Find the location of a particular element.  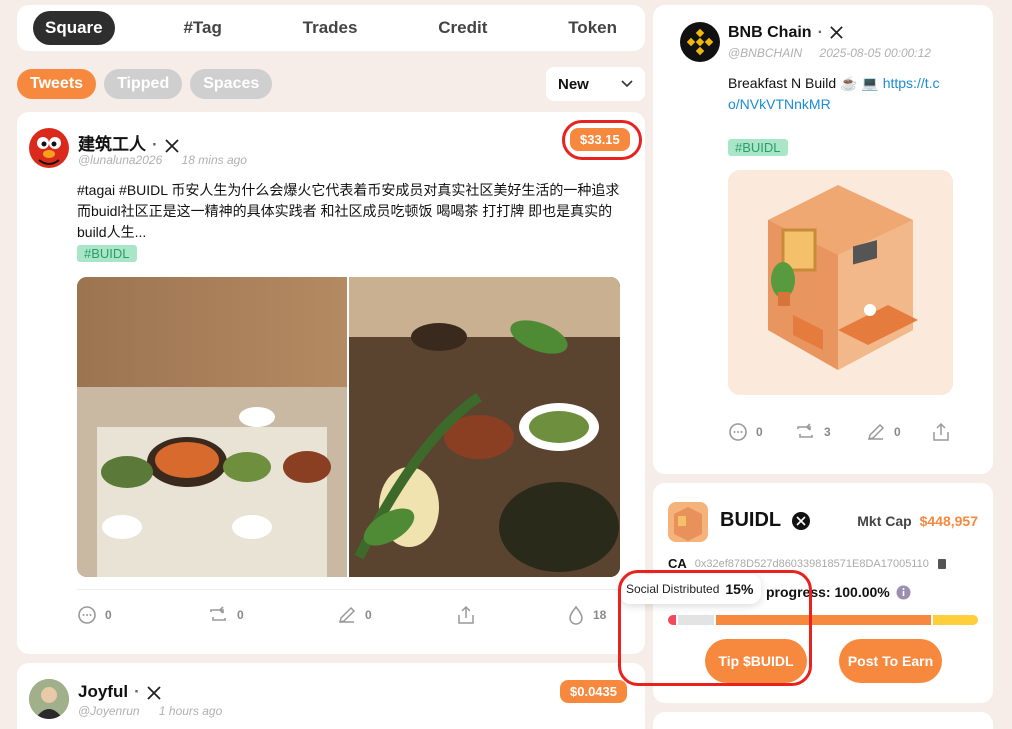

copy-icon is located at coordinates (942, 564).